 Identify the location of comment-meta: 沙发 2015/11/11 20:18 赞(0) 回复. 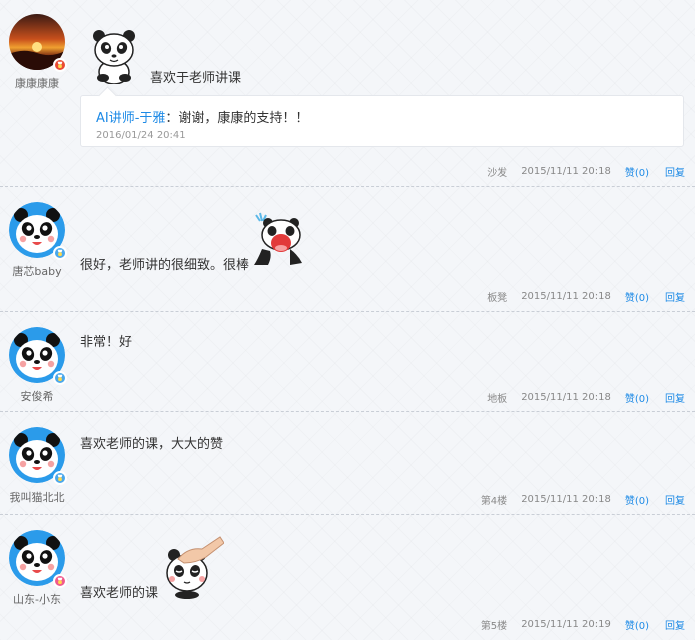
(586, 171).